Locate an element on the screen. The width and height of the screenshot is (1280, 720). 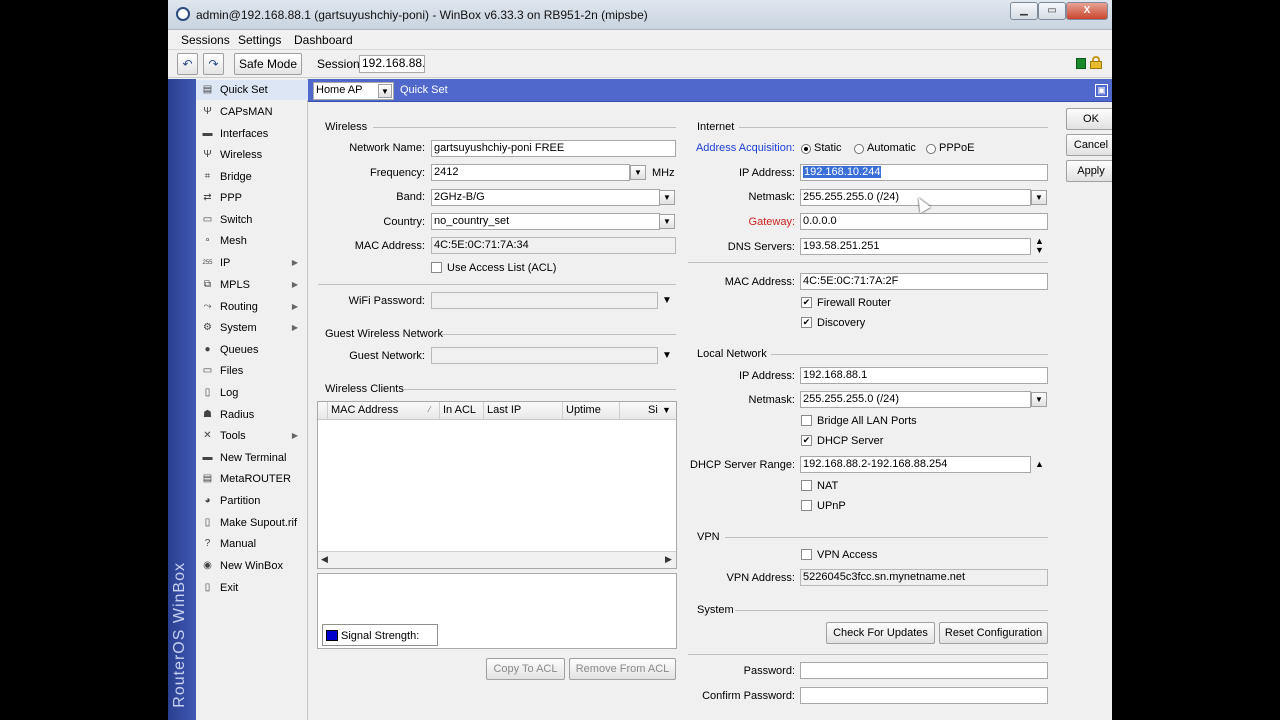
country-field: no_country_set is located at coordinates (545, 221).